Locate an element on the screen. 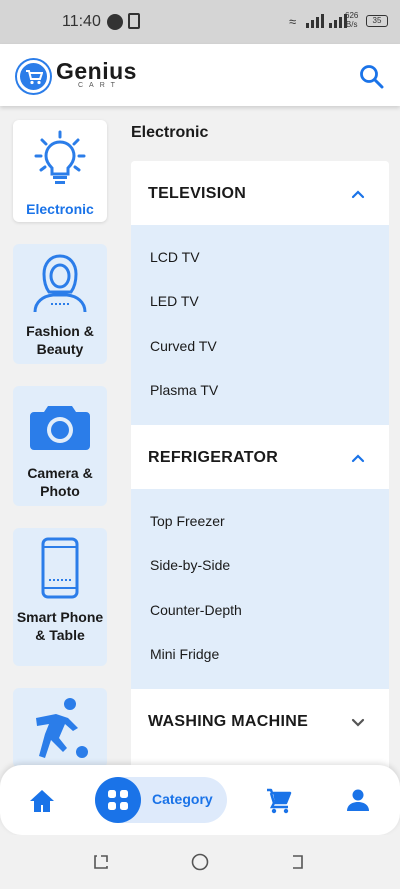 Image resolution: width=400 pixels, height=889 pixels. accordion-refrigerator: REFRIGERATOR is located at coordinates (260, 457).